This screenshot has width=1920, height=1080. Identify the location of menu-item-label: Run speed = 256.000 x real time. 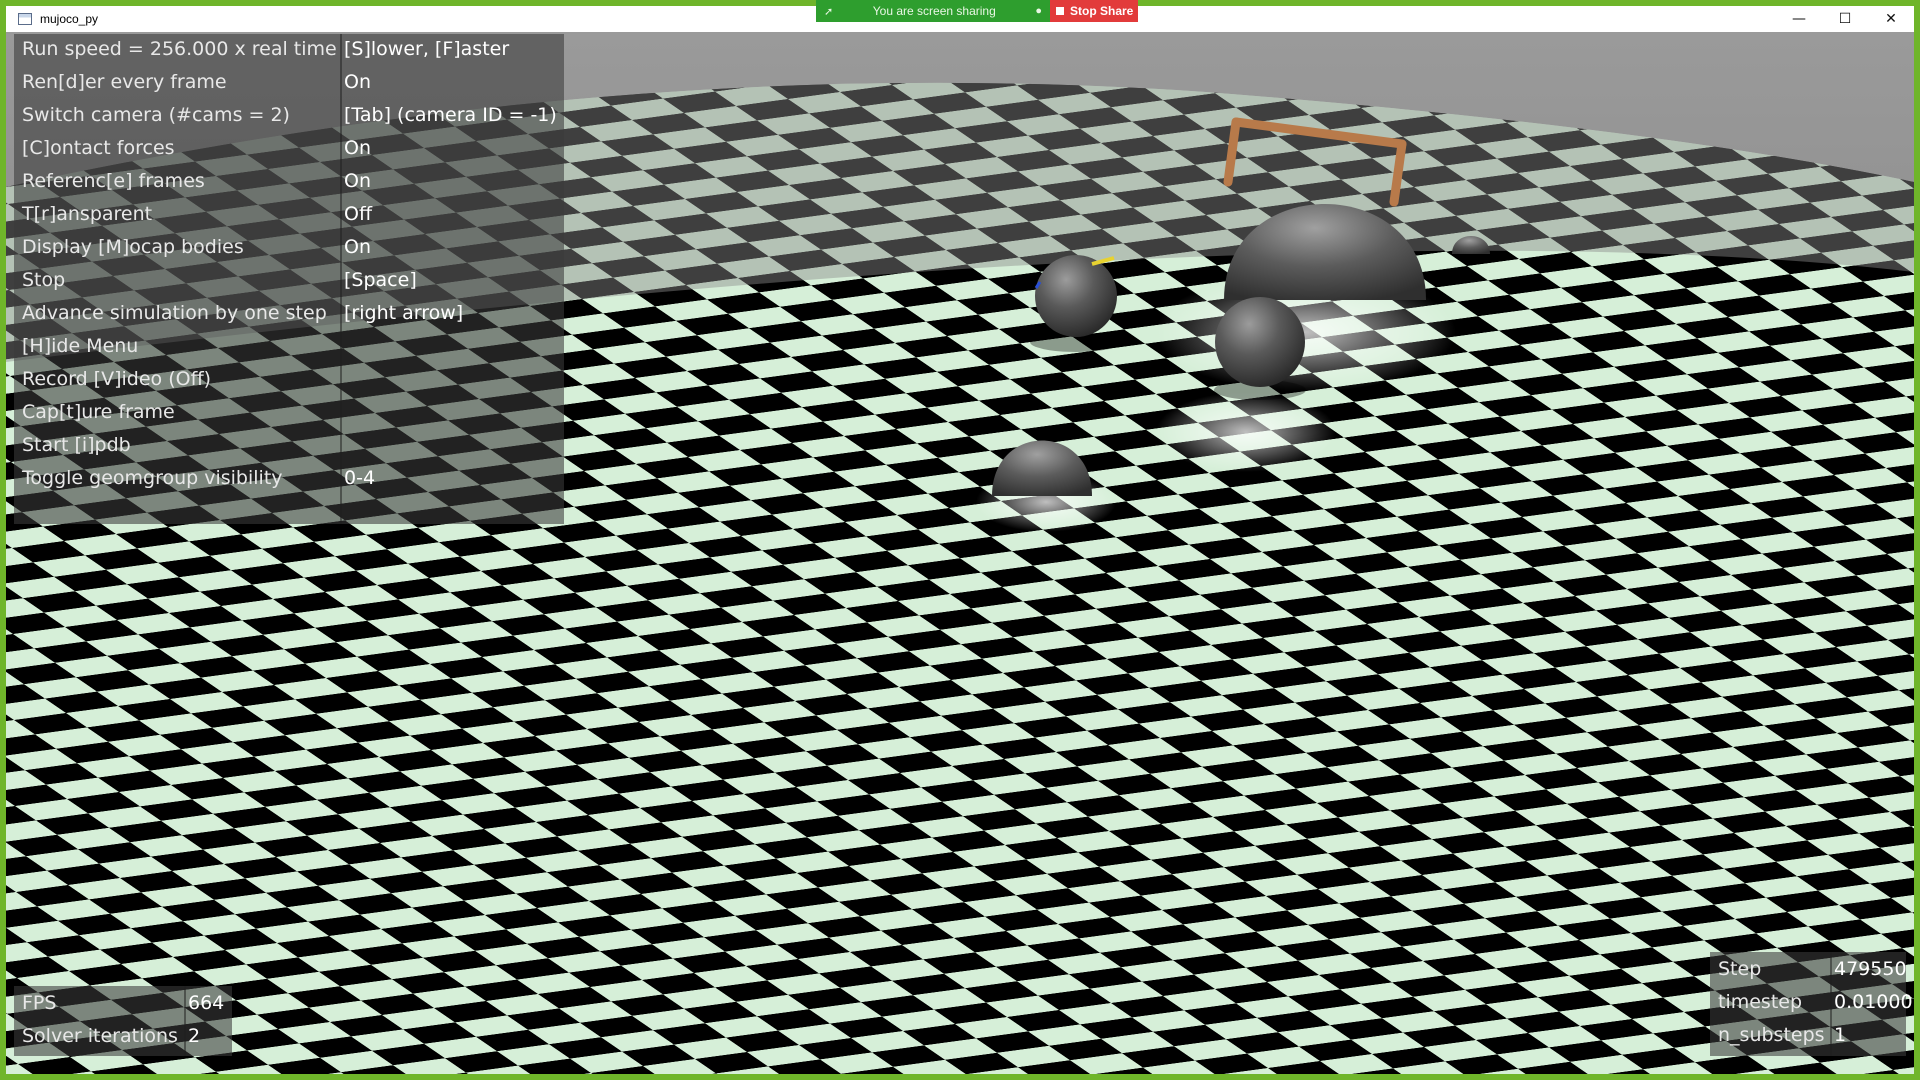
(179, 49).